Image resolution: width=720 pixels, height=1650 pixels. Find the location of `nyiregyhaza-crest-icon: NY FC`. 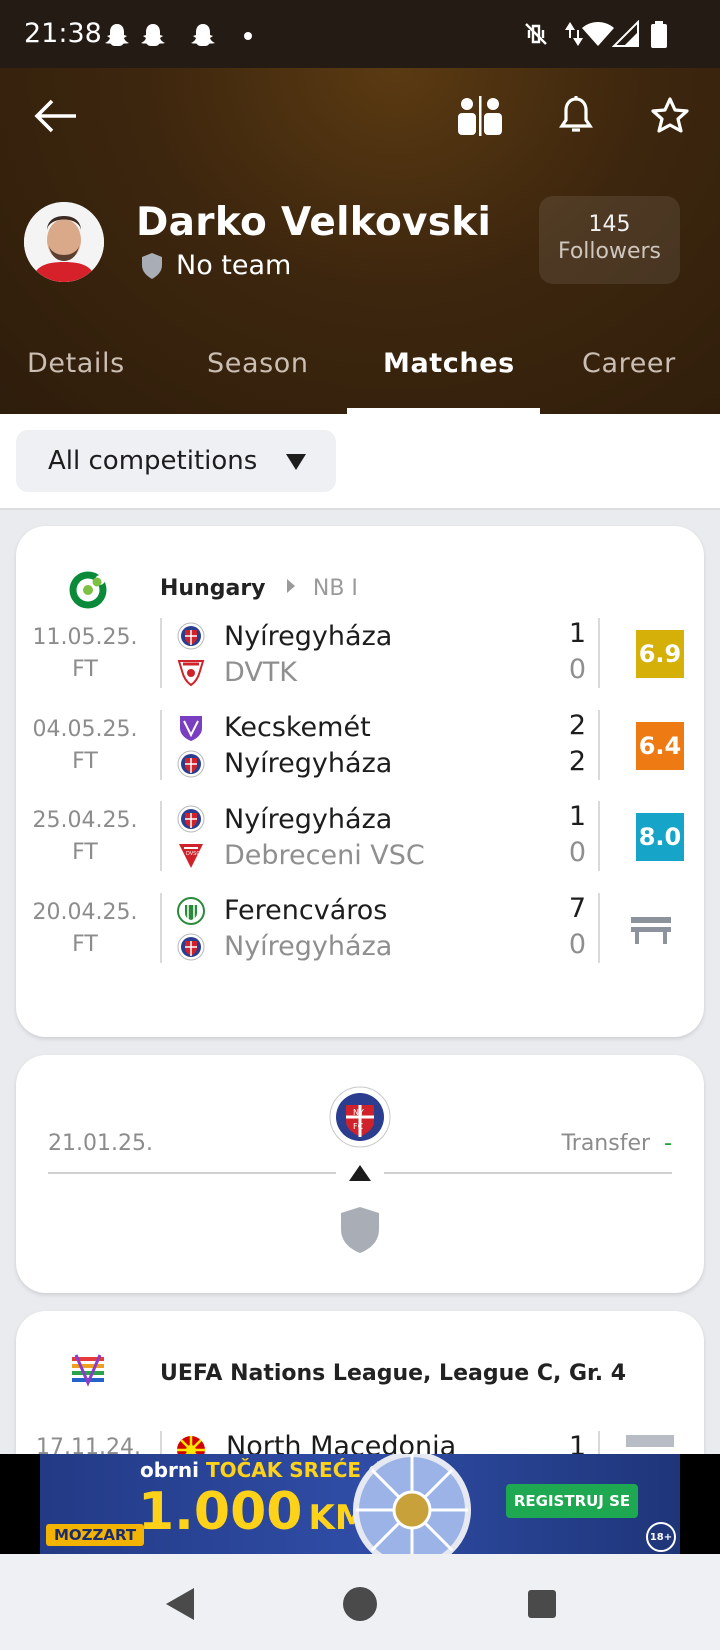

nyiregyhaza-crest-icon: NY FC is located at coordinates (360, 1117).